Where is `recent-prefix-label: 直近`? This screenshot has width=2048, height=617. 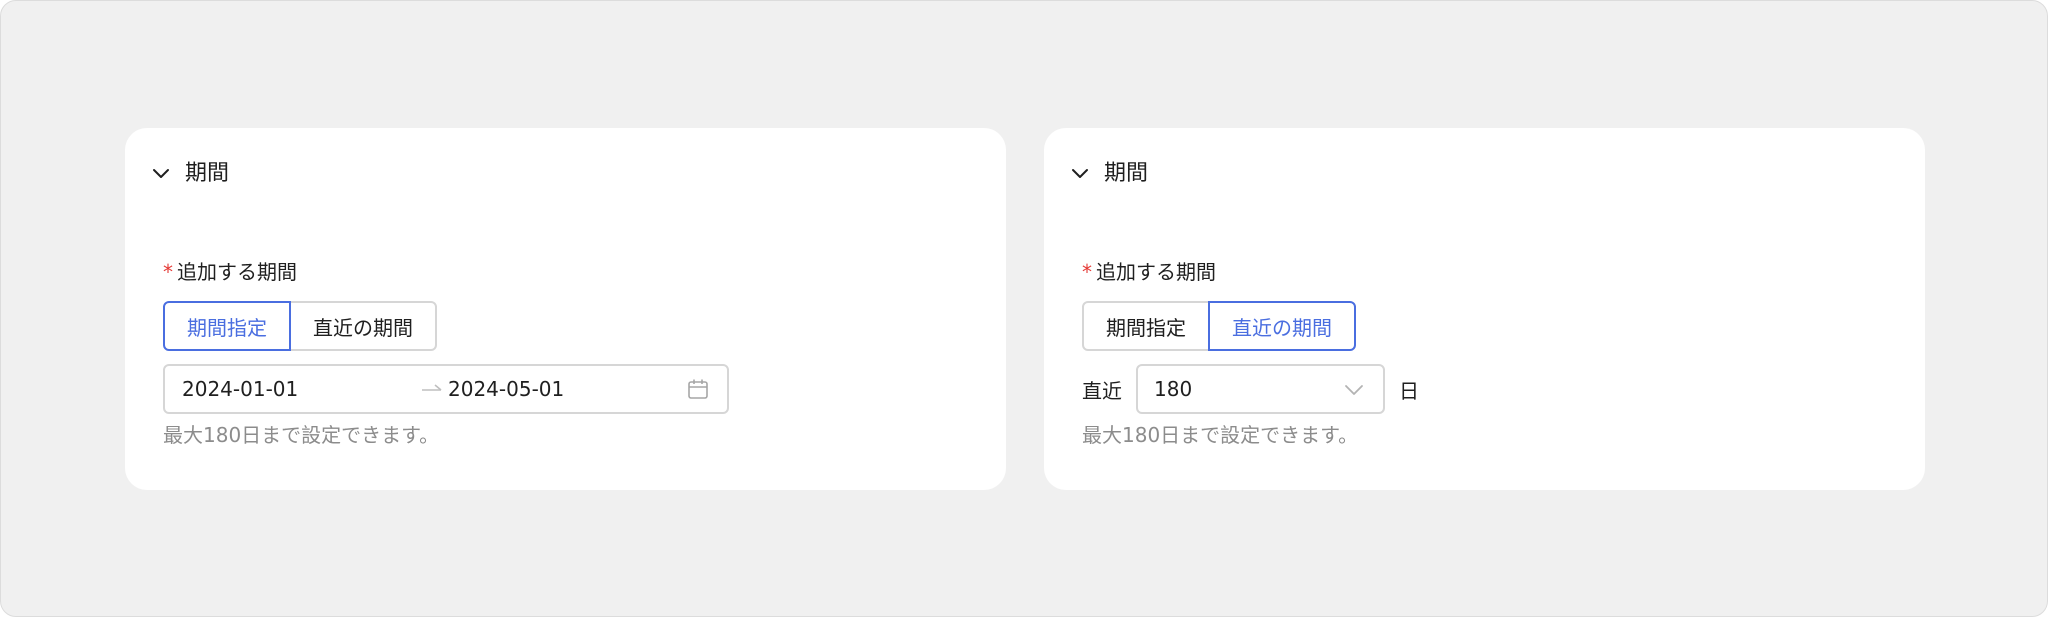
recent-prefix-label: 直近 is located at coordinates (1102, 390).